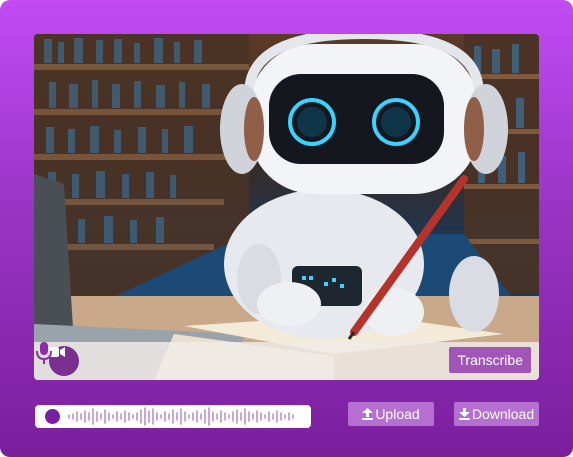 This screenshot has height=457, width=573. I want to click on upload-icon, so click(368, 414).